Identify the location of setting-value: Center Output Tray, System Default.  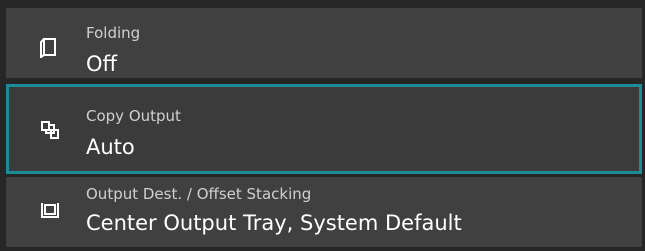
(274, 223).